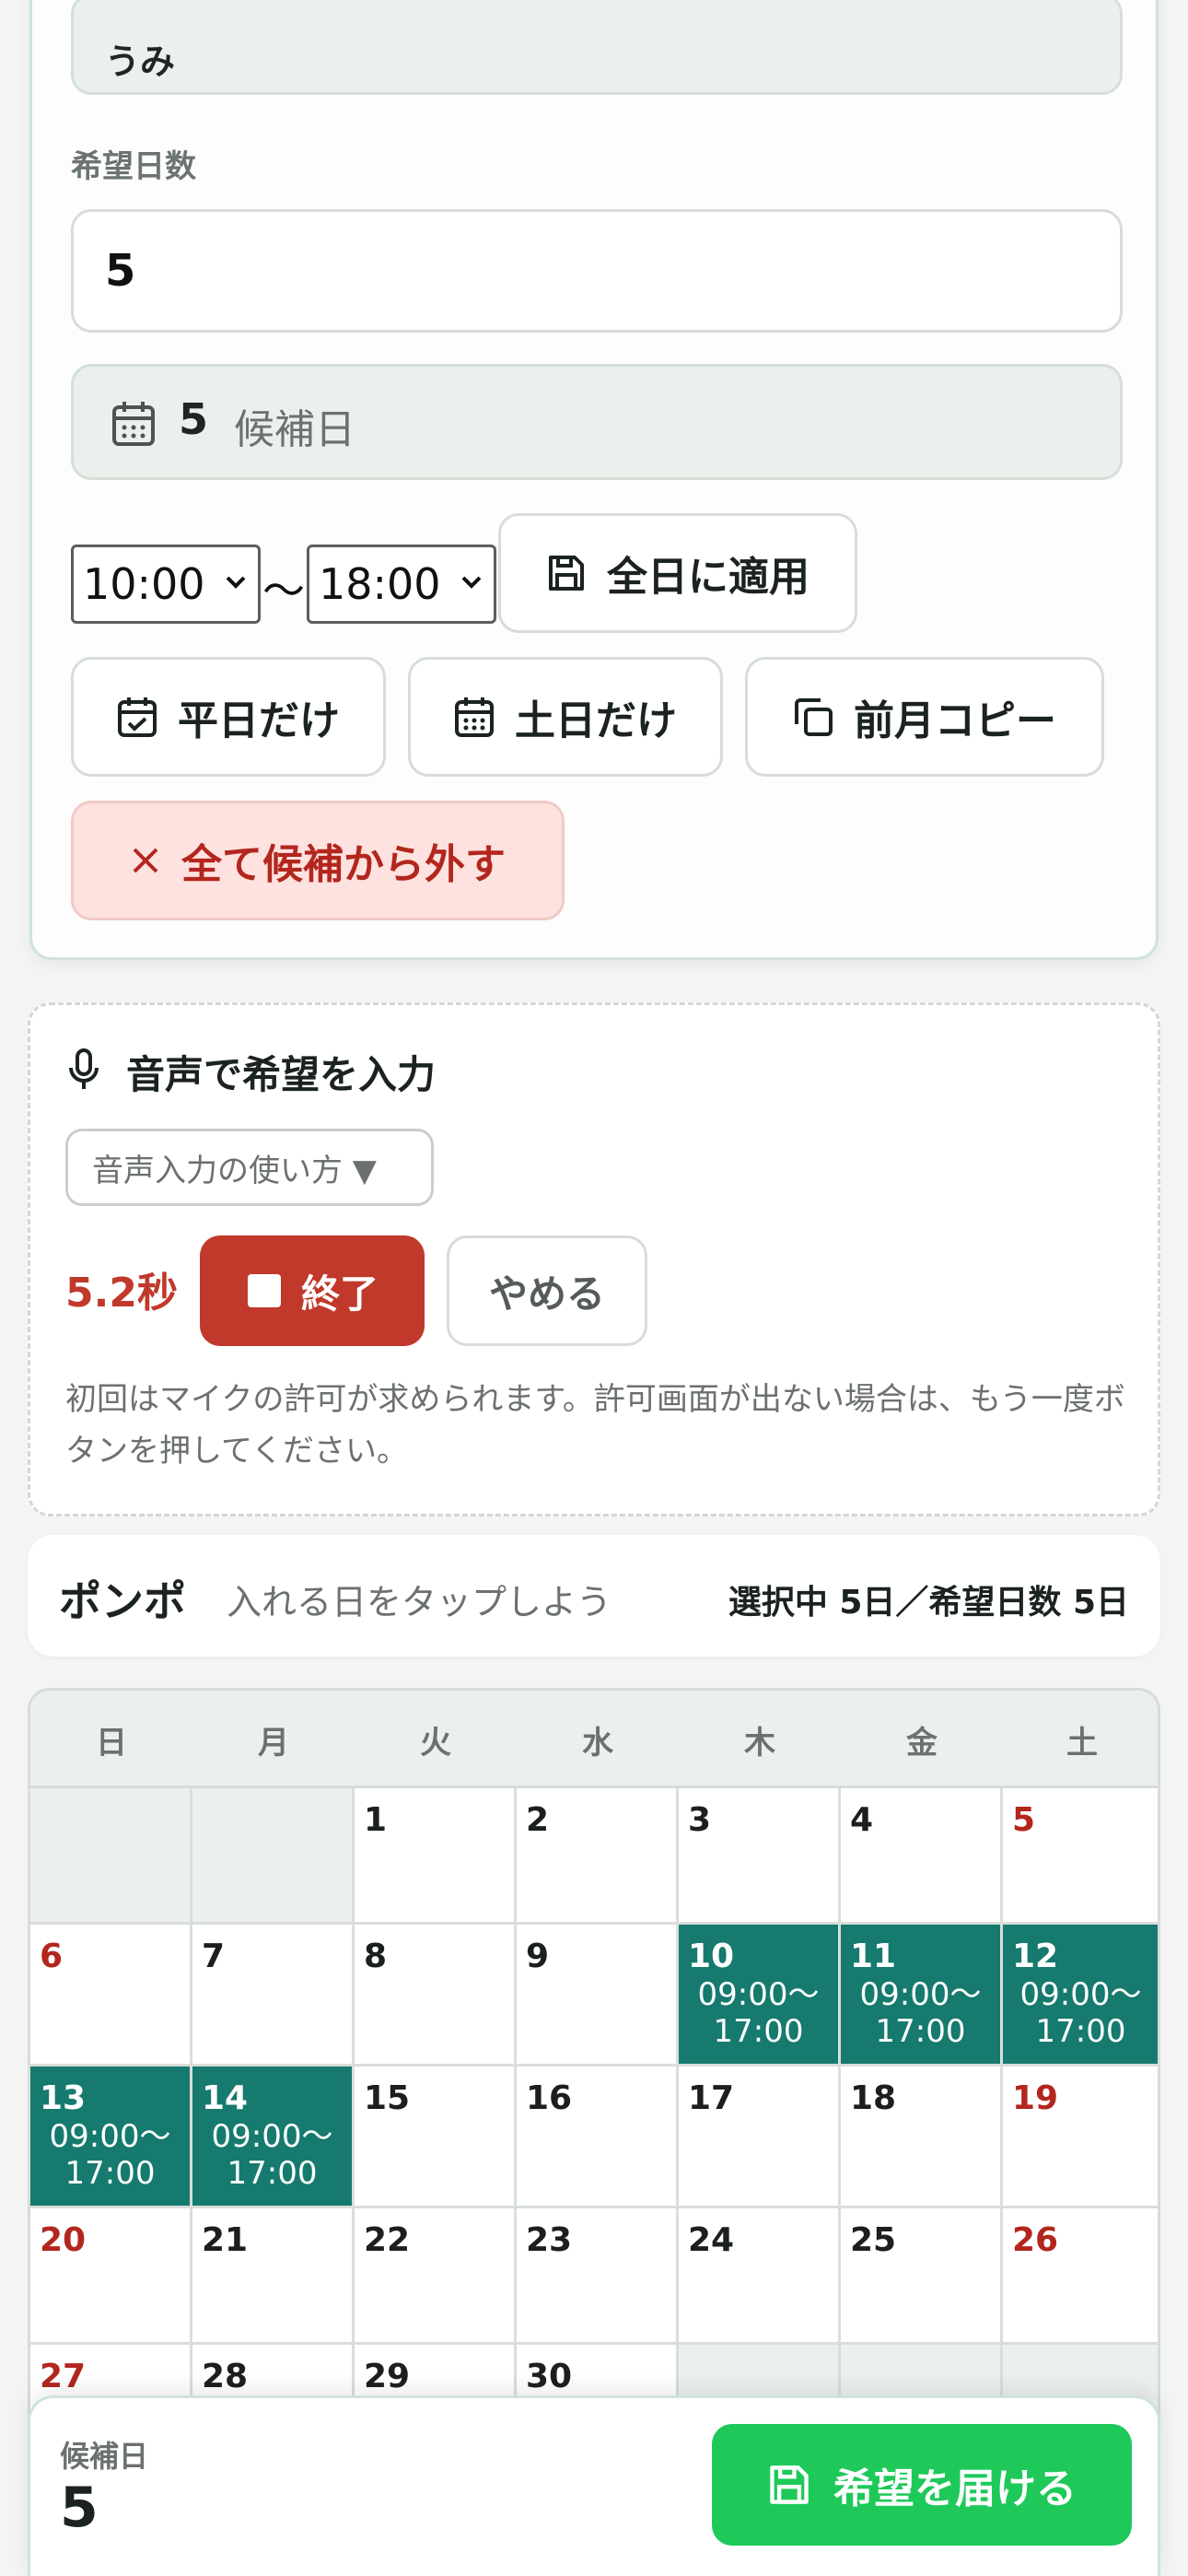 This screenshot has height=2576, width=1188. What do you see at coordinates (121, 1293) in the screenshot?
I see `recording-timer: 5.2秒` at bounding box center [121, 1293].